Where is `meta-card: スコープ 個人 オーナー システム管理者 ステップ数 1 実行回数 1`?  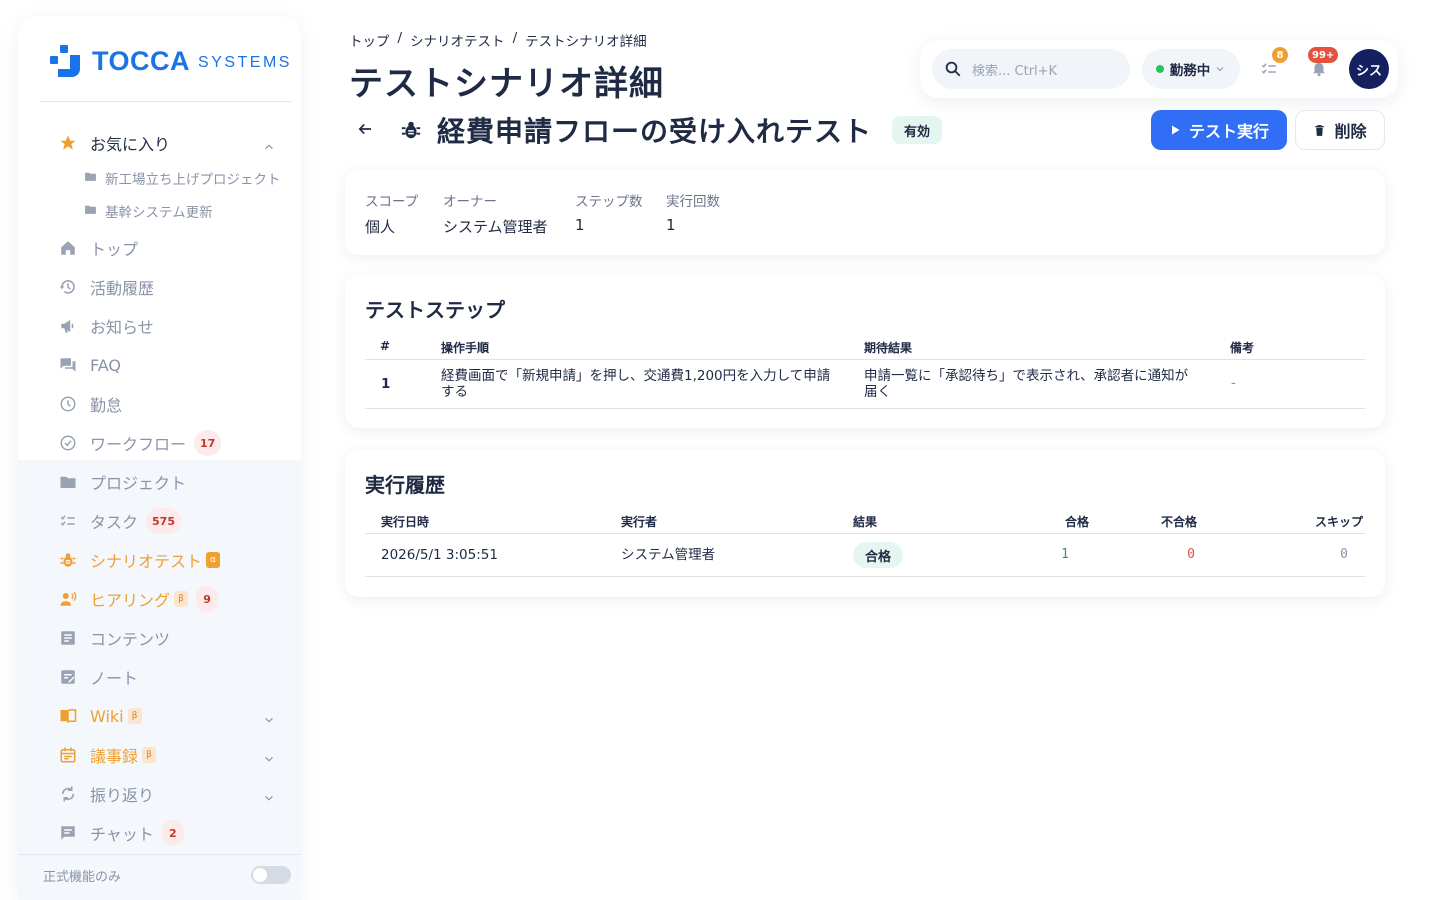
meta-card: スコープ 個人 オーナー システム管理者 ステップ数 1 実行回数 1 is located at coordinates (865, 212).